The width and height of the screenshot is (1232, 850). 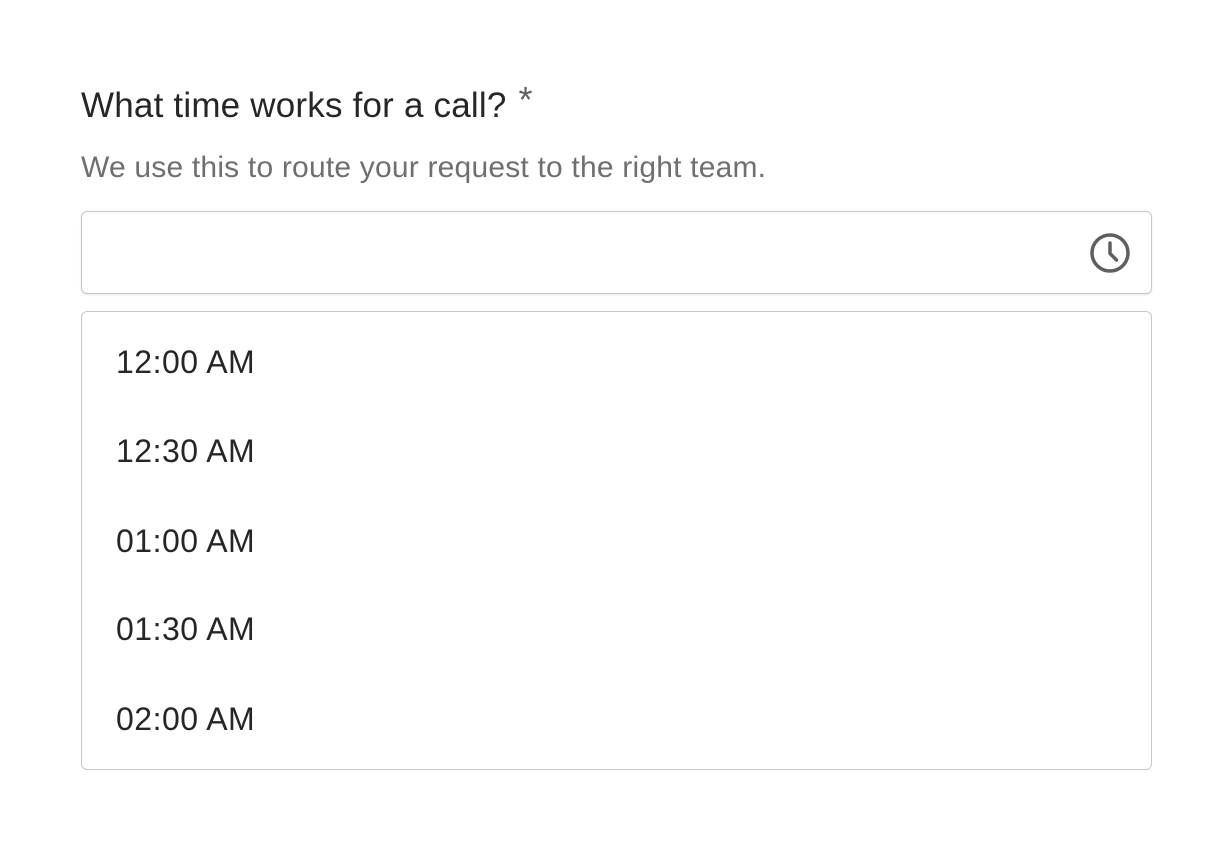 I want to click on field-label-row: What time works for a call? *, so click(x=307, y=106).